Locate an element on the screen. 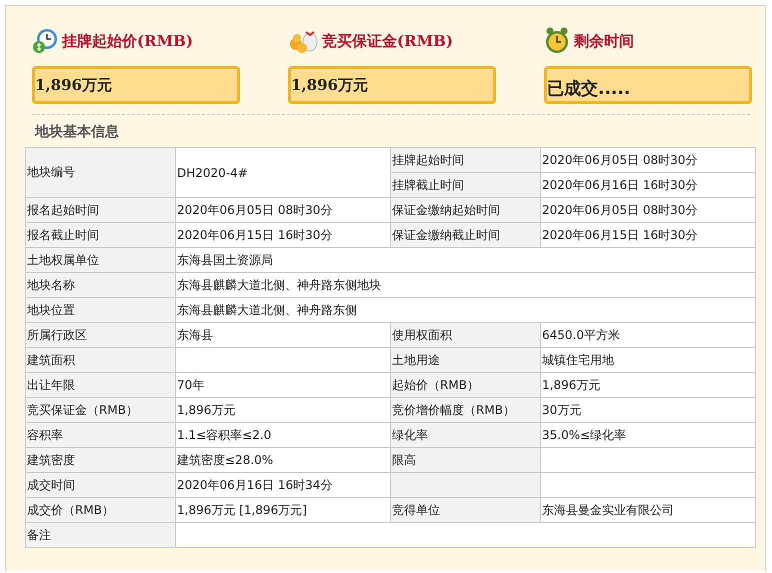 The width and height of the screenshot is (772, 573). label-cell: 地块名称 is located at coordinates (101, 285).